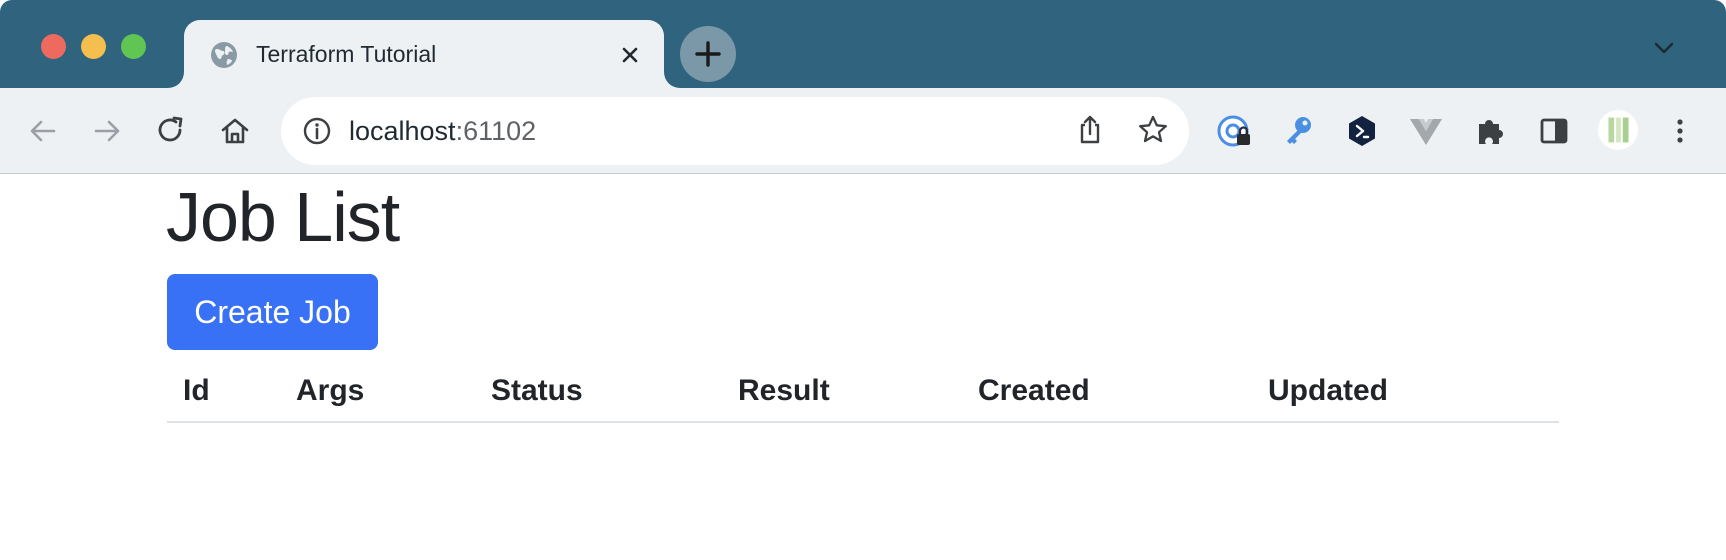 This screenshot has width=1726, height=560. Describe the element at coordinates (1234, 131) in the screenshot. I see `password-manager-extension-icon` at that location.